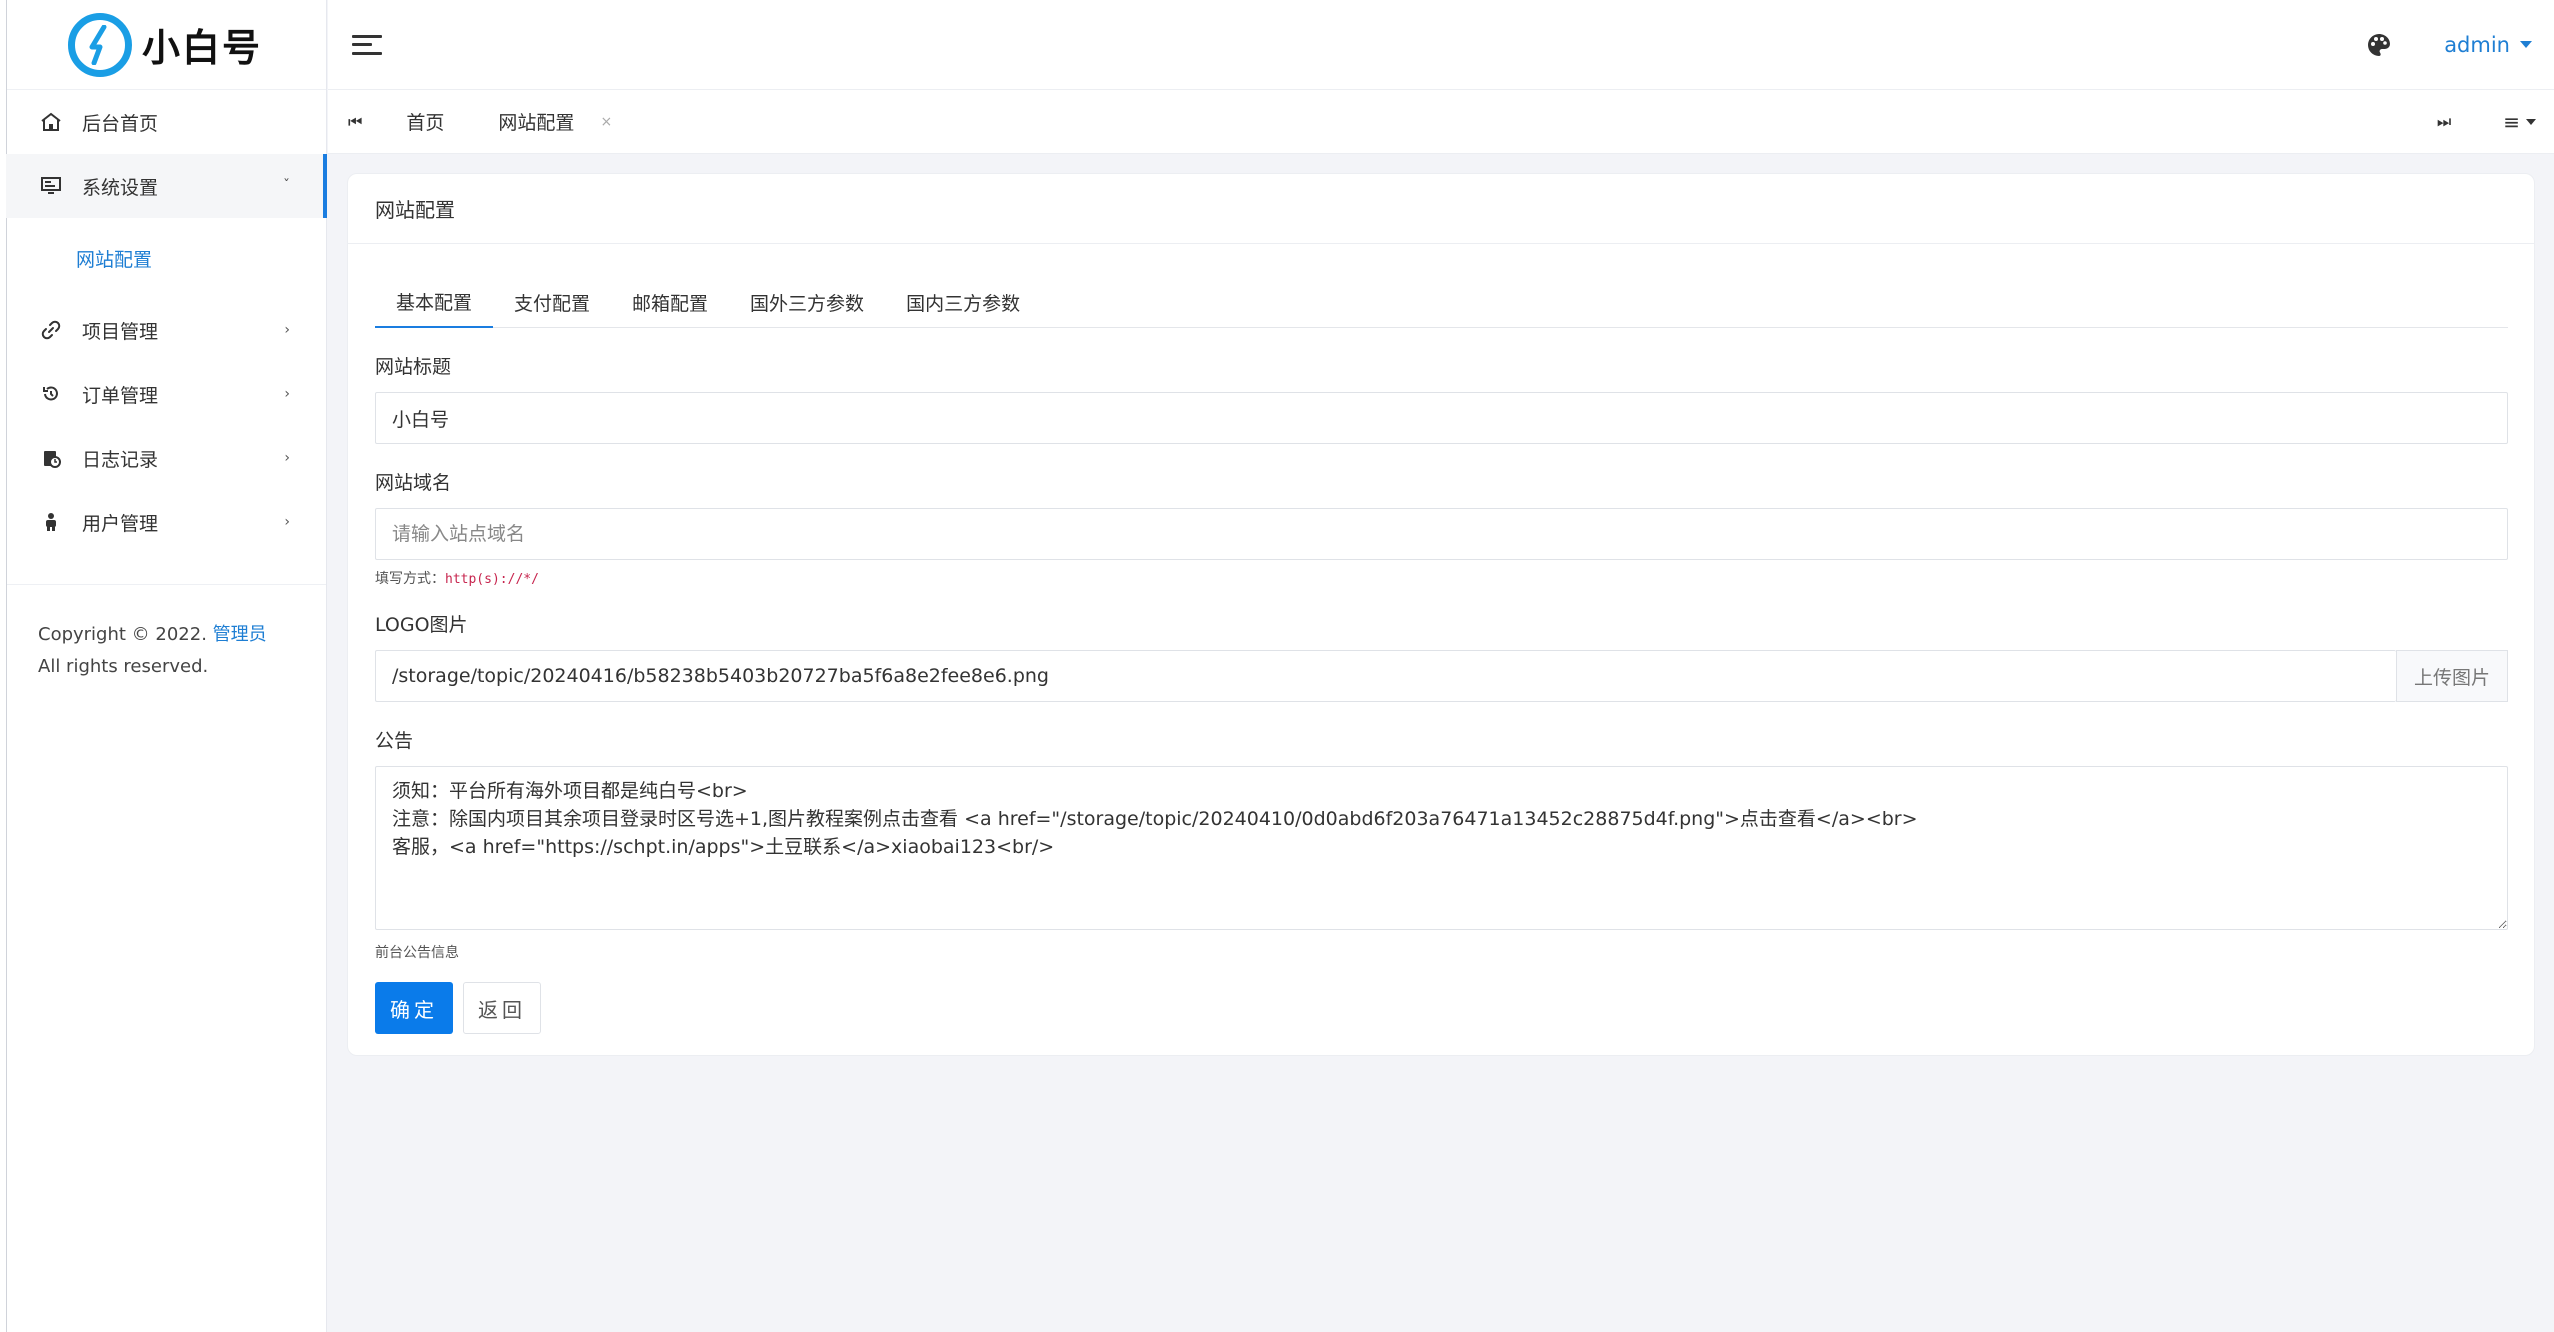 The height and width of the screenshot is (1332, 2554). What do you see at coordinates (166, 122) in the screenshot?
I see `sidebar-item-dashboard: 后台首页` at bounding box center [166, 122].